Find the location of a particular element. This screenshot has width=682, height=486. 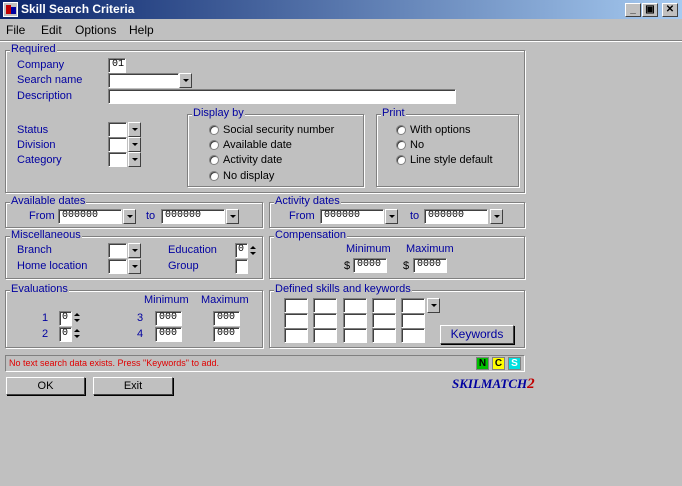

category-label: Category is located at coordinates (39, 160).